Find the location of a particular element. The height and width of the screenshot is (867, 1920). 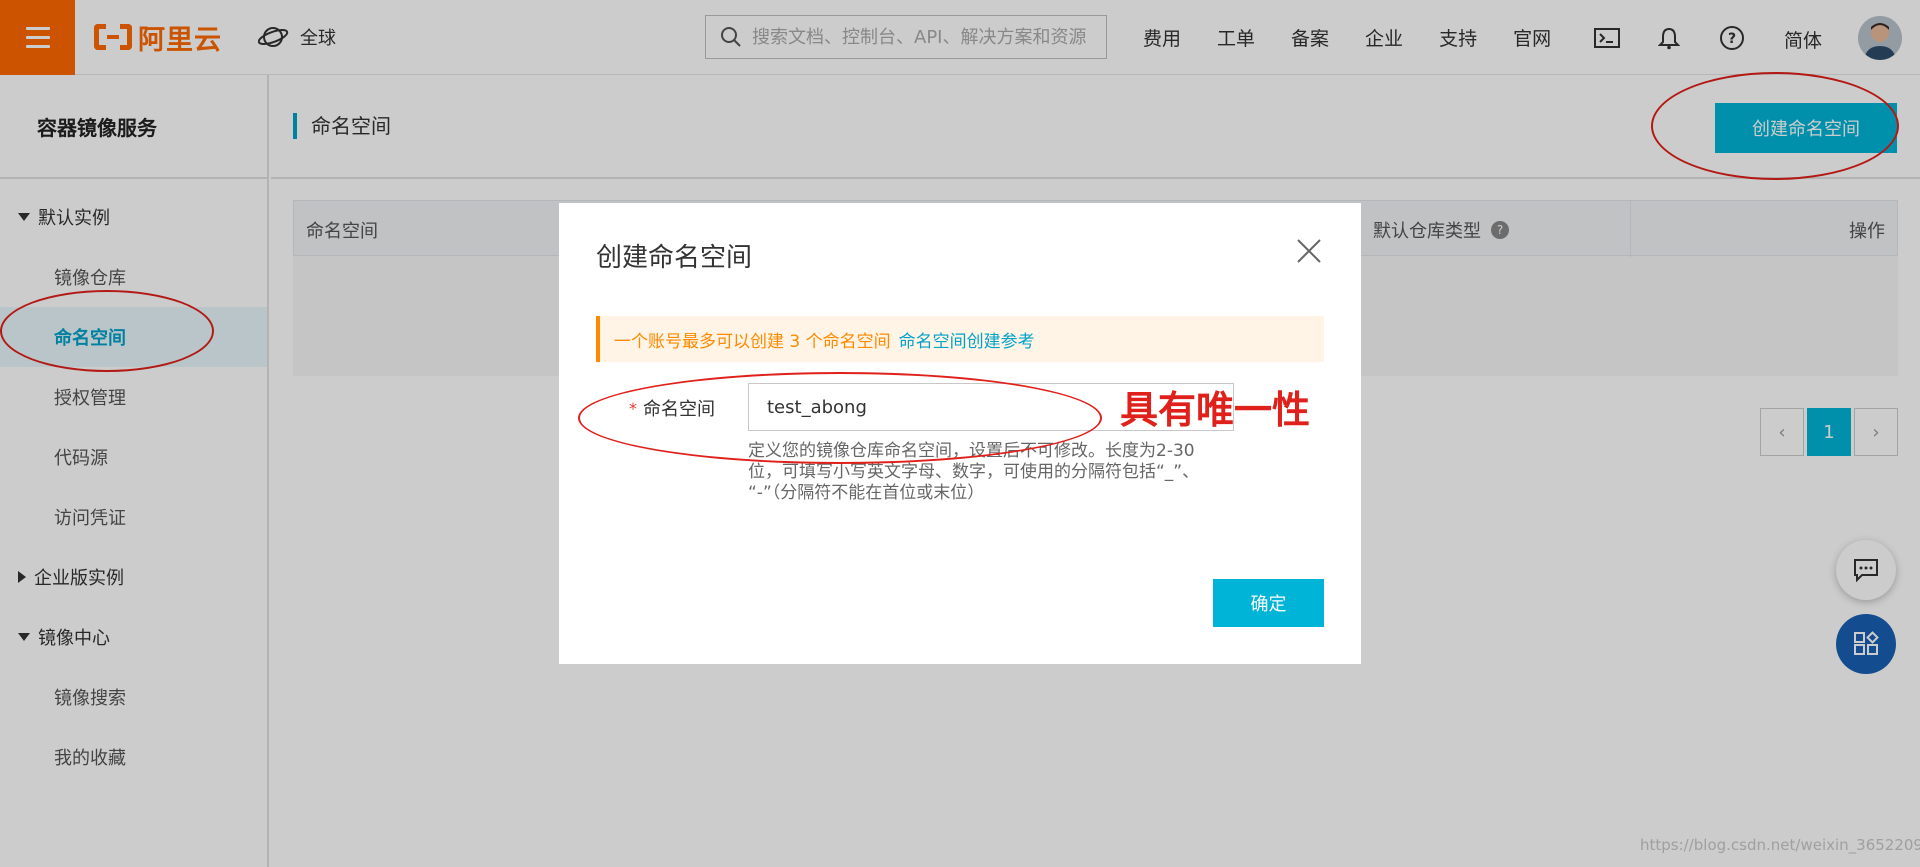

help-line: “-”（分隔符不能在首位或末位） is located at coordinates (866, 493).